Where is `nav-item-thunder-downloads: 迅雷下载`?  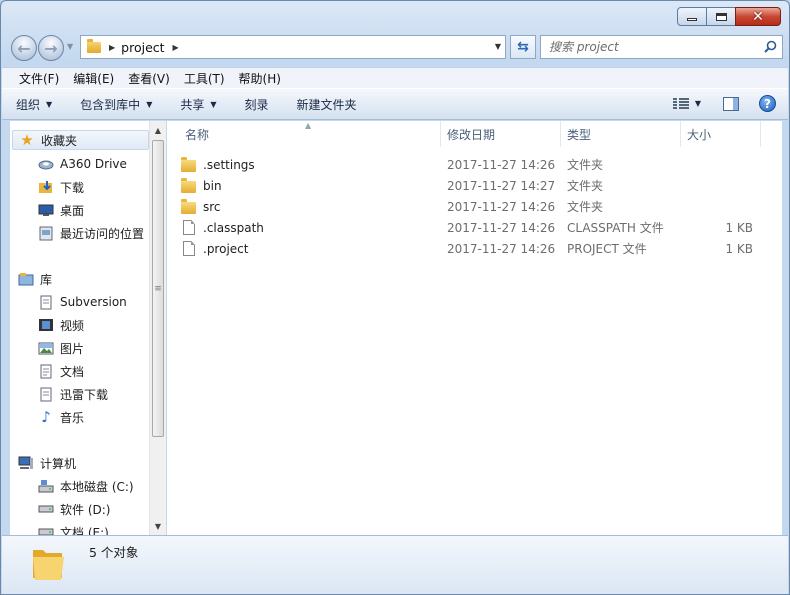
nav-item-thunder-downloads: 迅雷下载 is located at coordinates (73, 394).